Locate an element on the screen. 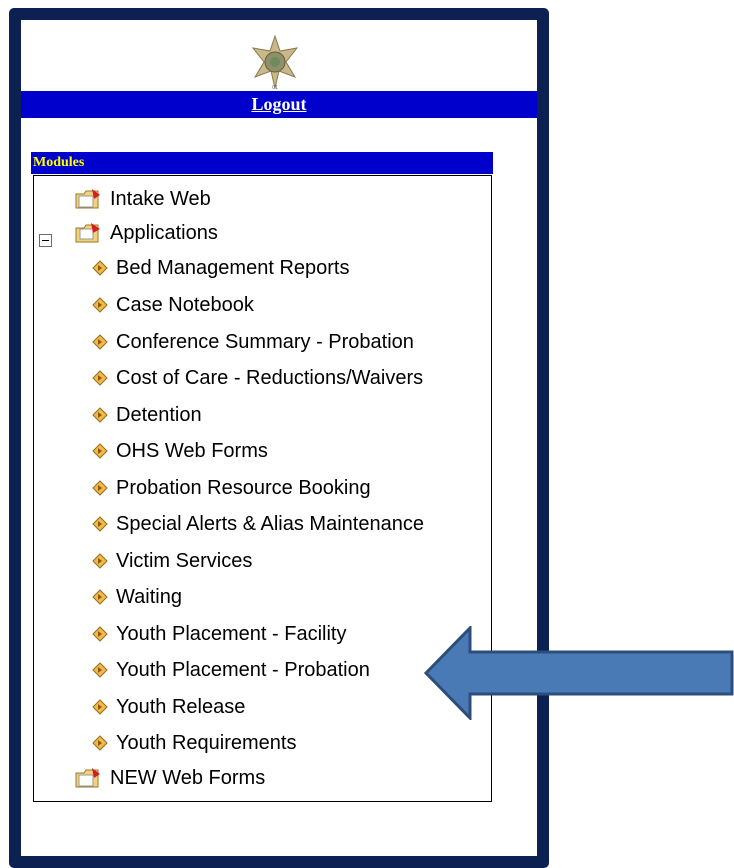  tree-child-victim-services: Victim Services is located at coordinates (172, 561).